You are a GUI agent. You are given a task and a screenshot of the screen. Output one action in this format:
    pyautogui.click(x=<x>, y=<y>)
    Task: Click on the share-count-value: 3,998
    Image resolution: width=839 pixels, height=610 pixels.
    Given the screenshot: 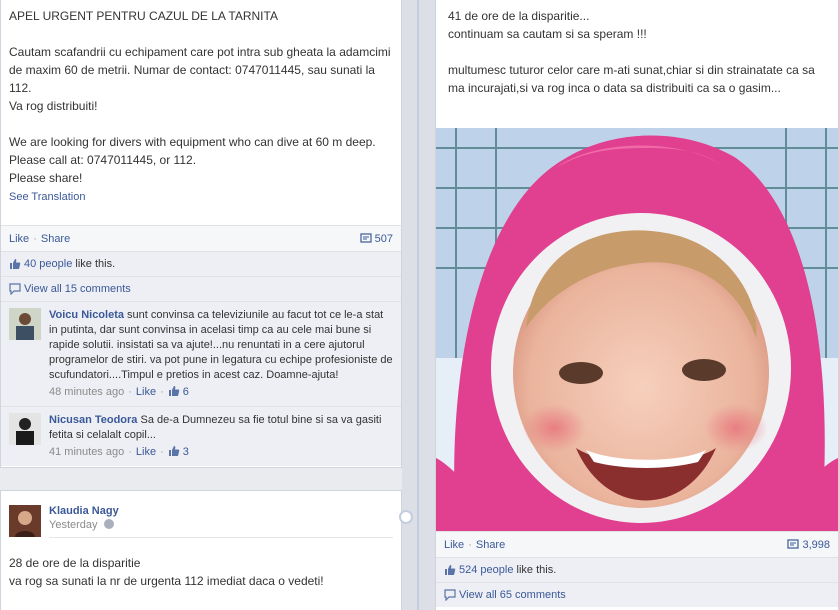 What is the action you would take?
    pyautogui.click(x=816, y=545)
    